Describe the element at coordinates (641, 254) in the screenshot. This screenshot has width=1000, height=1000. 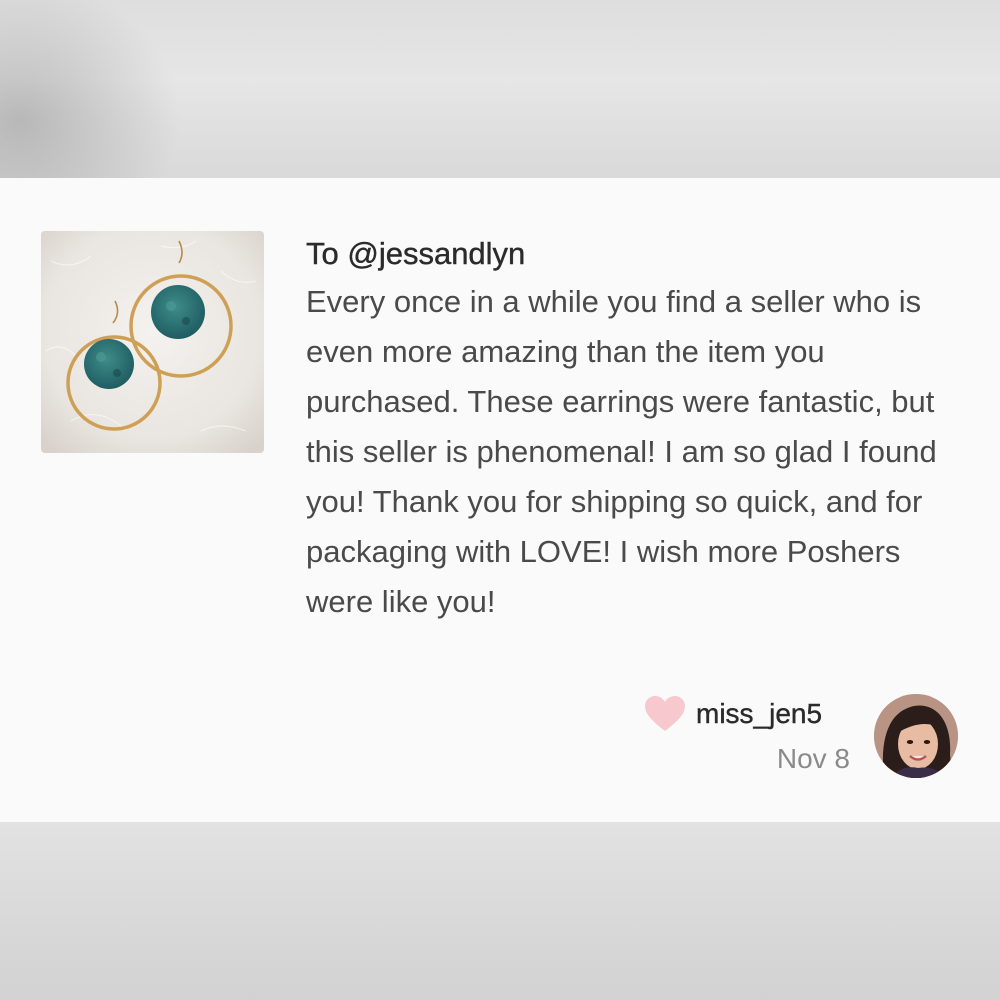
I see `review-recipient: To @jessandlyn` at that location.